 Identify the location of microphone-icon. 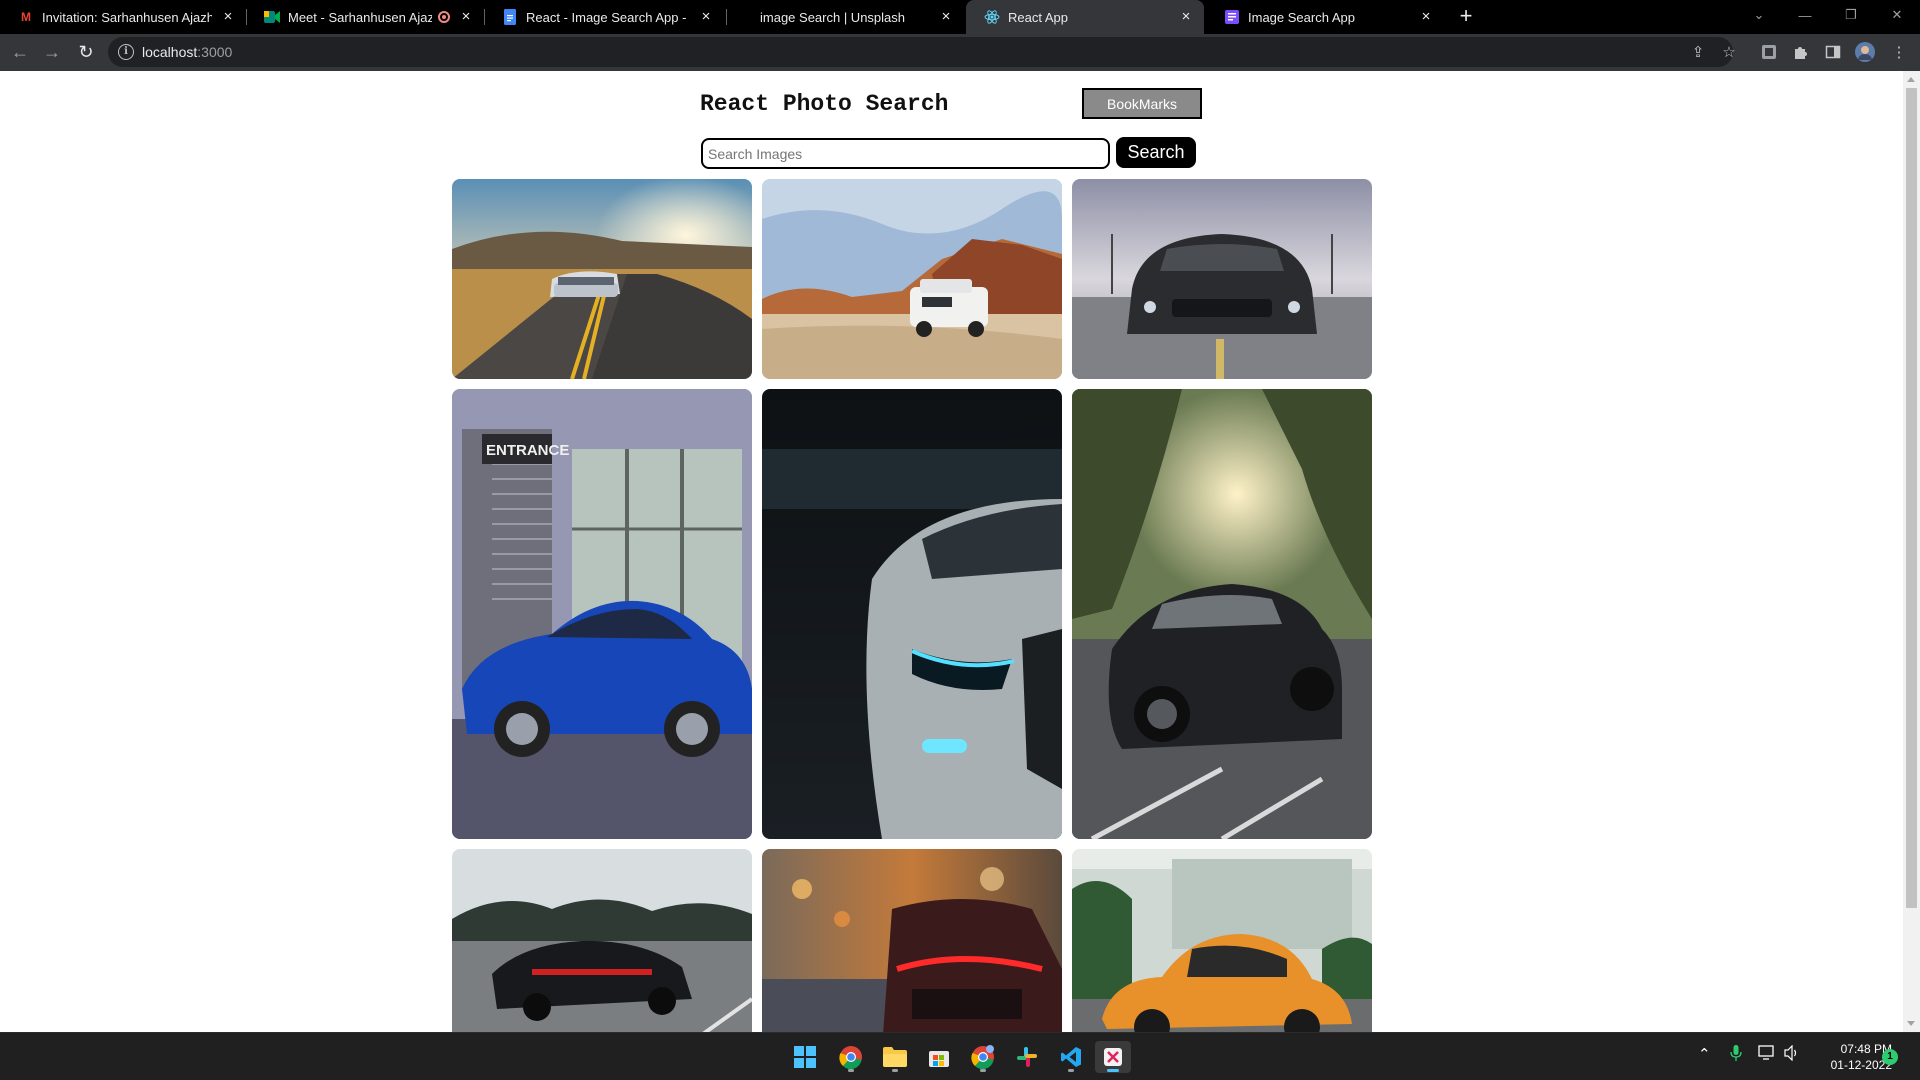
(1736, 1055).